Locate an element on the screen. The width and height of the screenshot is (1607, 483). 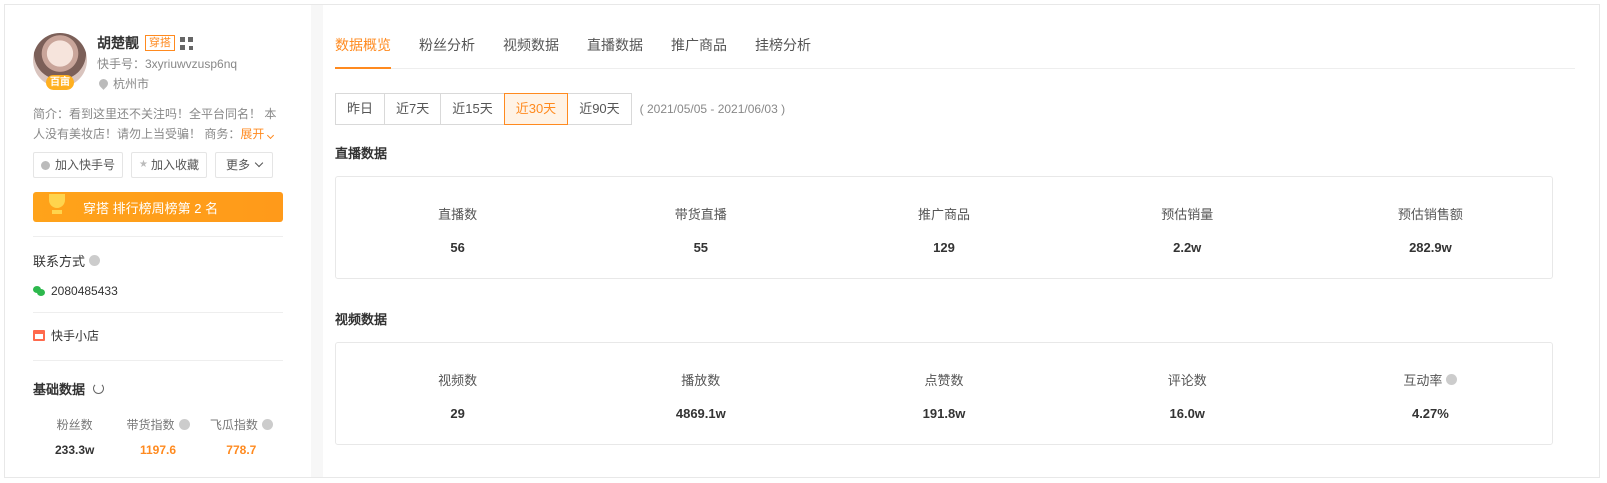
wechat-icon is located at coordinates (39, 291).